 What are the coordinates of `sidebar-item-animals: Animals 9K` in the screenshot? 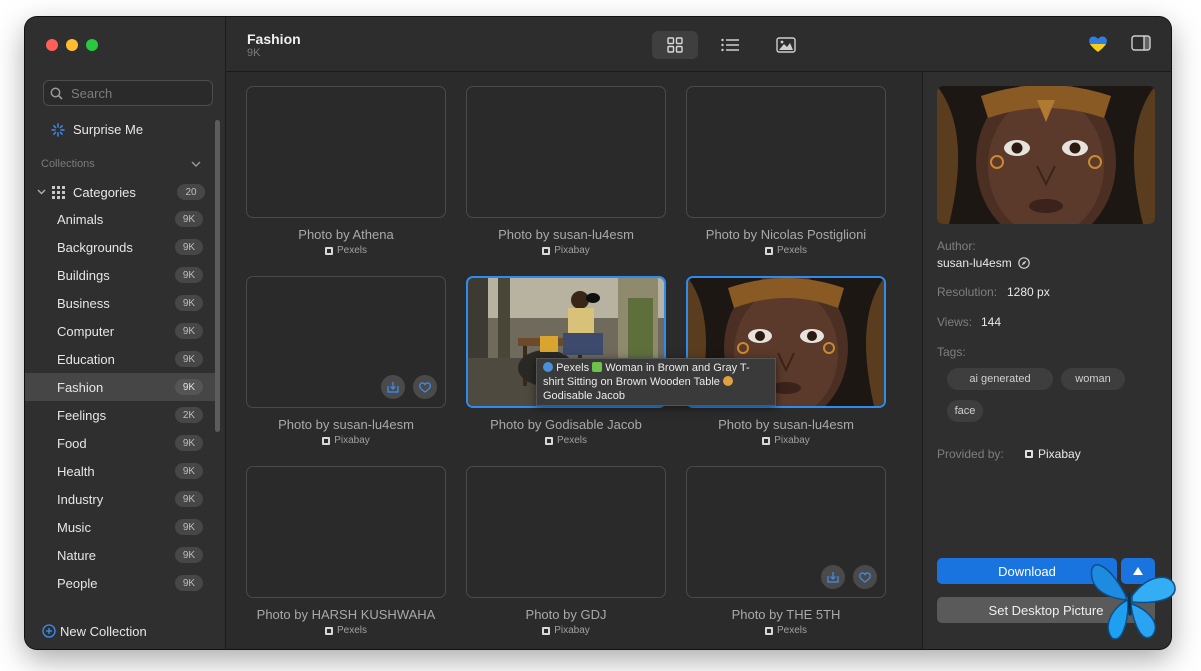 It's located at (120, 219).